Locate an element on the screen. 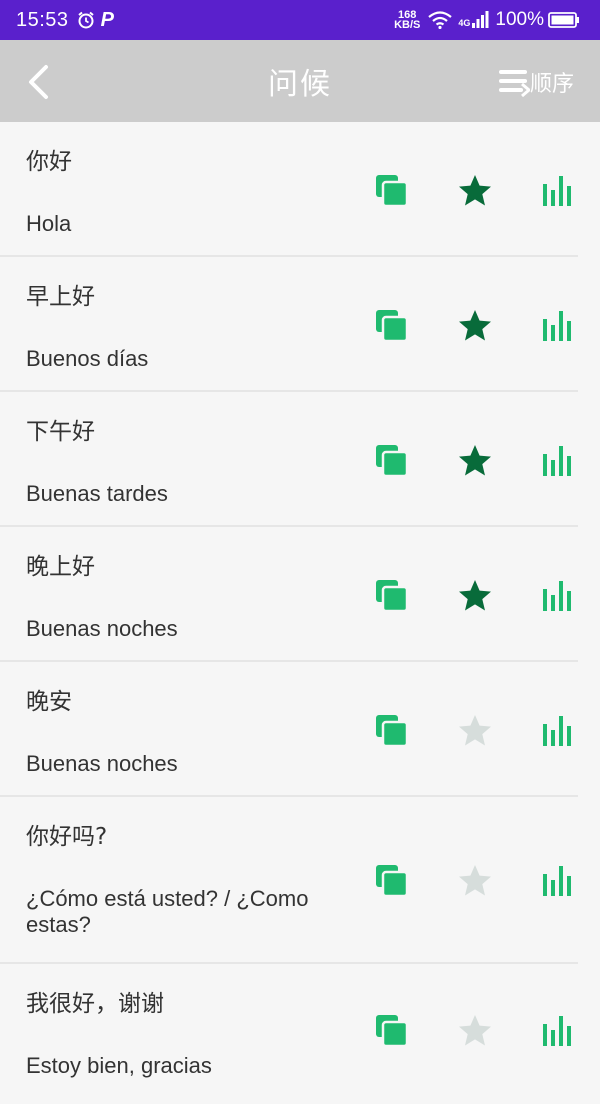 The height and width of the screenshot is (1104, 600). chinese-phrase: 早上好 is located at coordinates (60, 297).